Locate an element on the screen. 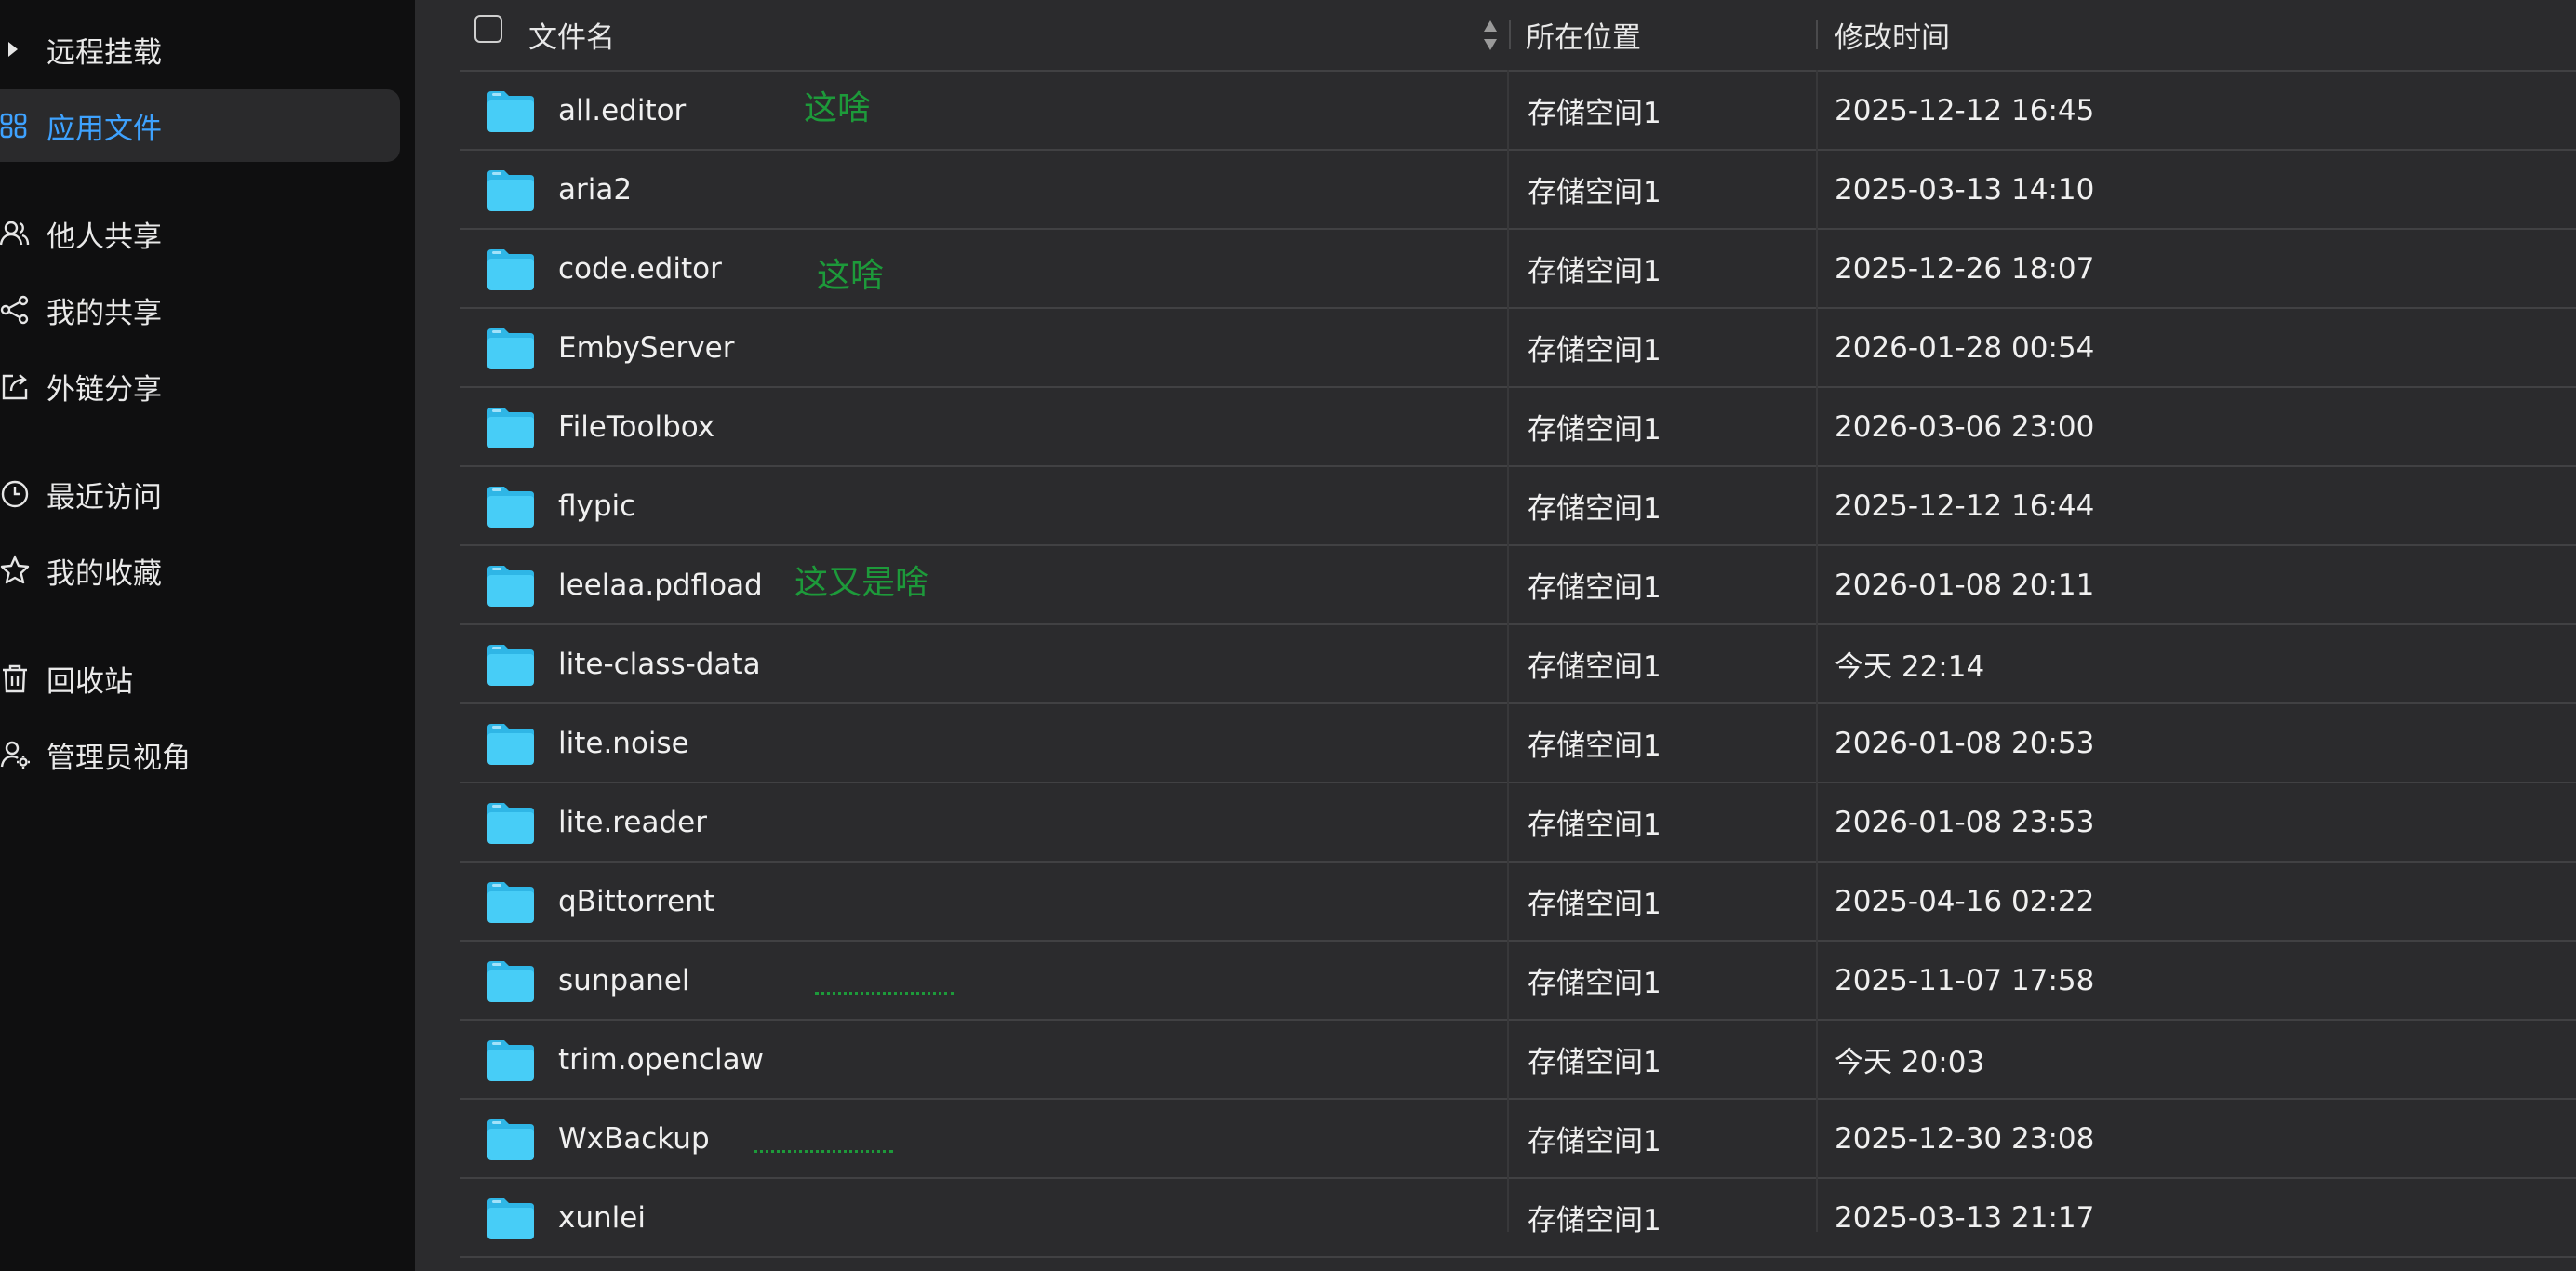 This screenshot has height=1271, width=2576. sidebar-item-favorites: 我的收藏 is located at coordinates (200, 570).